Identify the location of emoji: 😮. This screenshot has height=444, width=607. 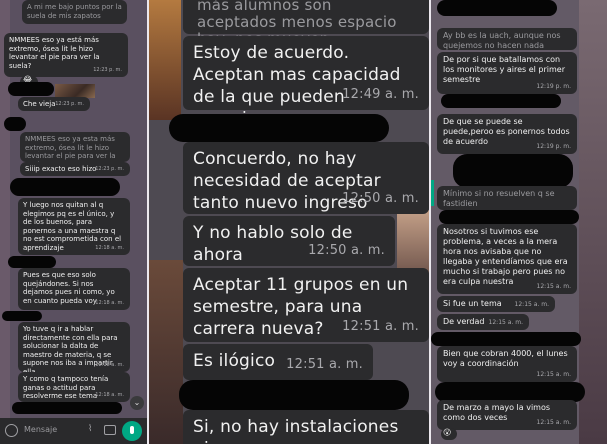
(447, 432).